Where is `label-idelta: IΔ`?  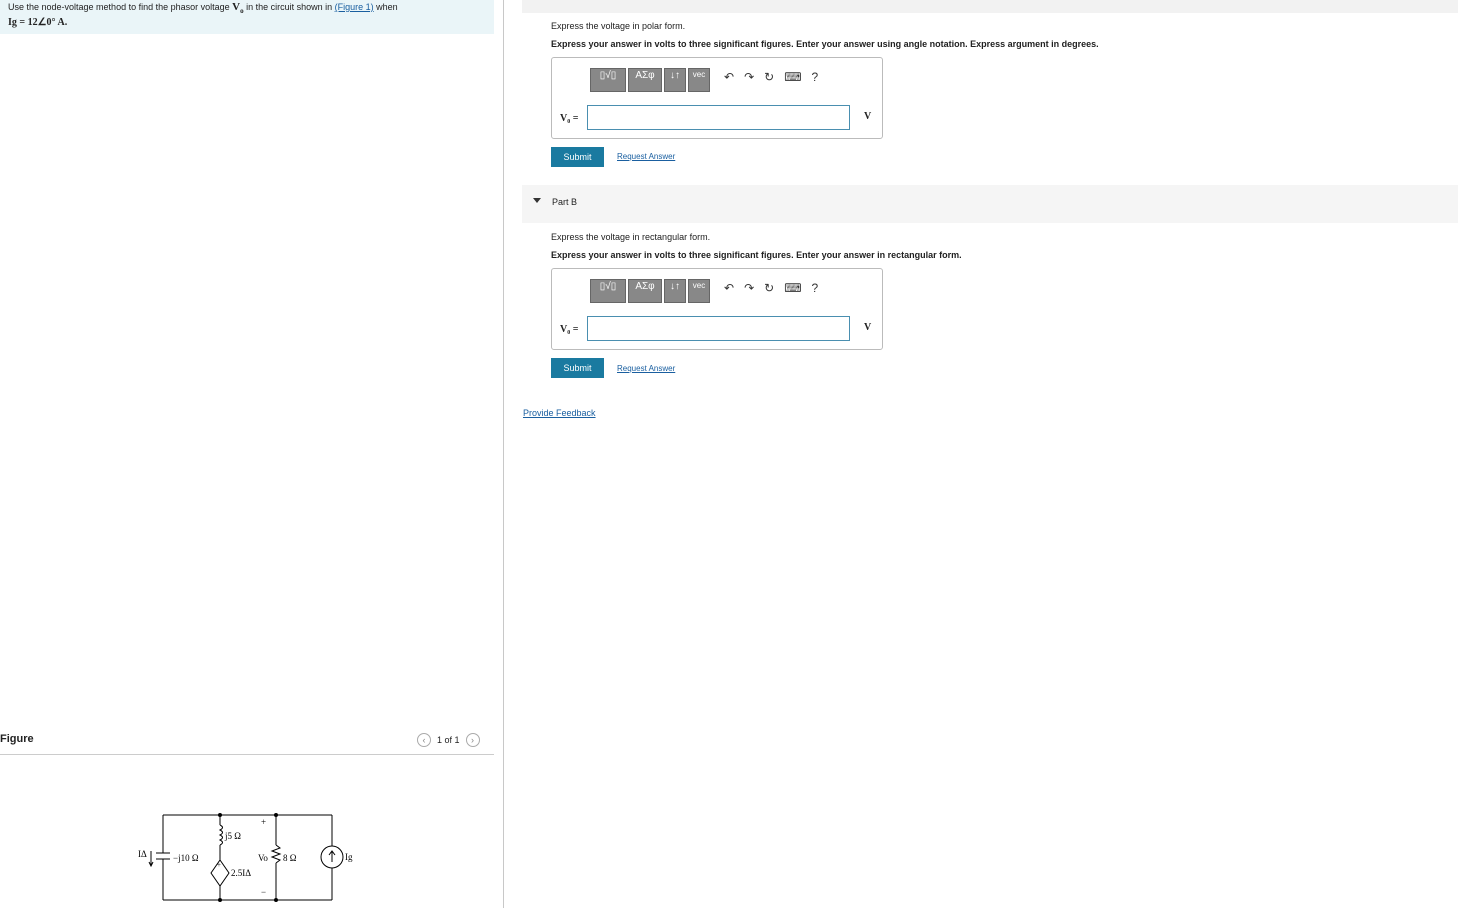 label-idelta: IΔ is located at coordinates (142, 854).